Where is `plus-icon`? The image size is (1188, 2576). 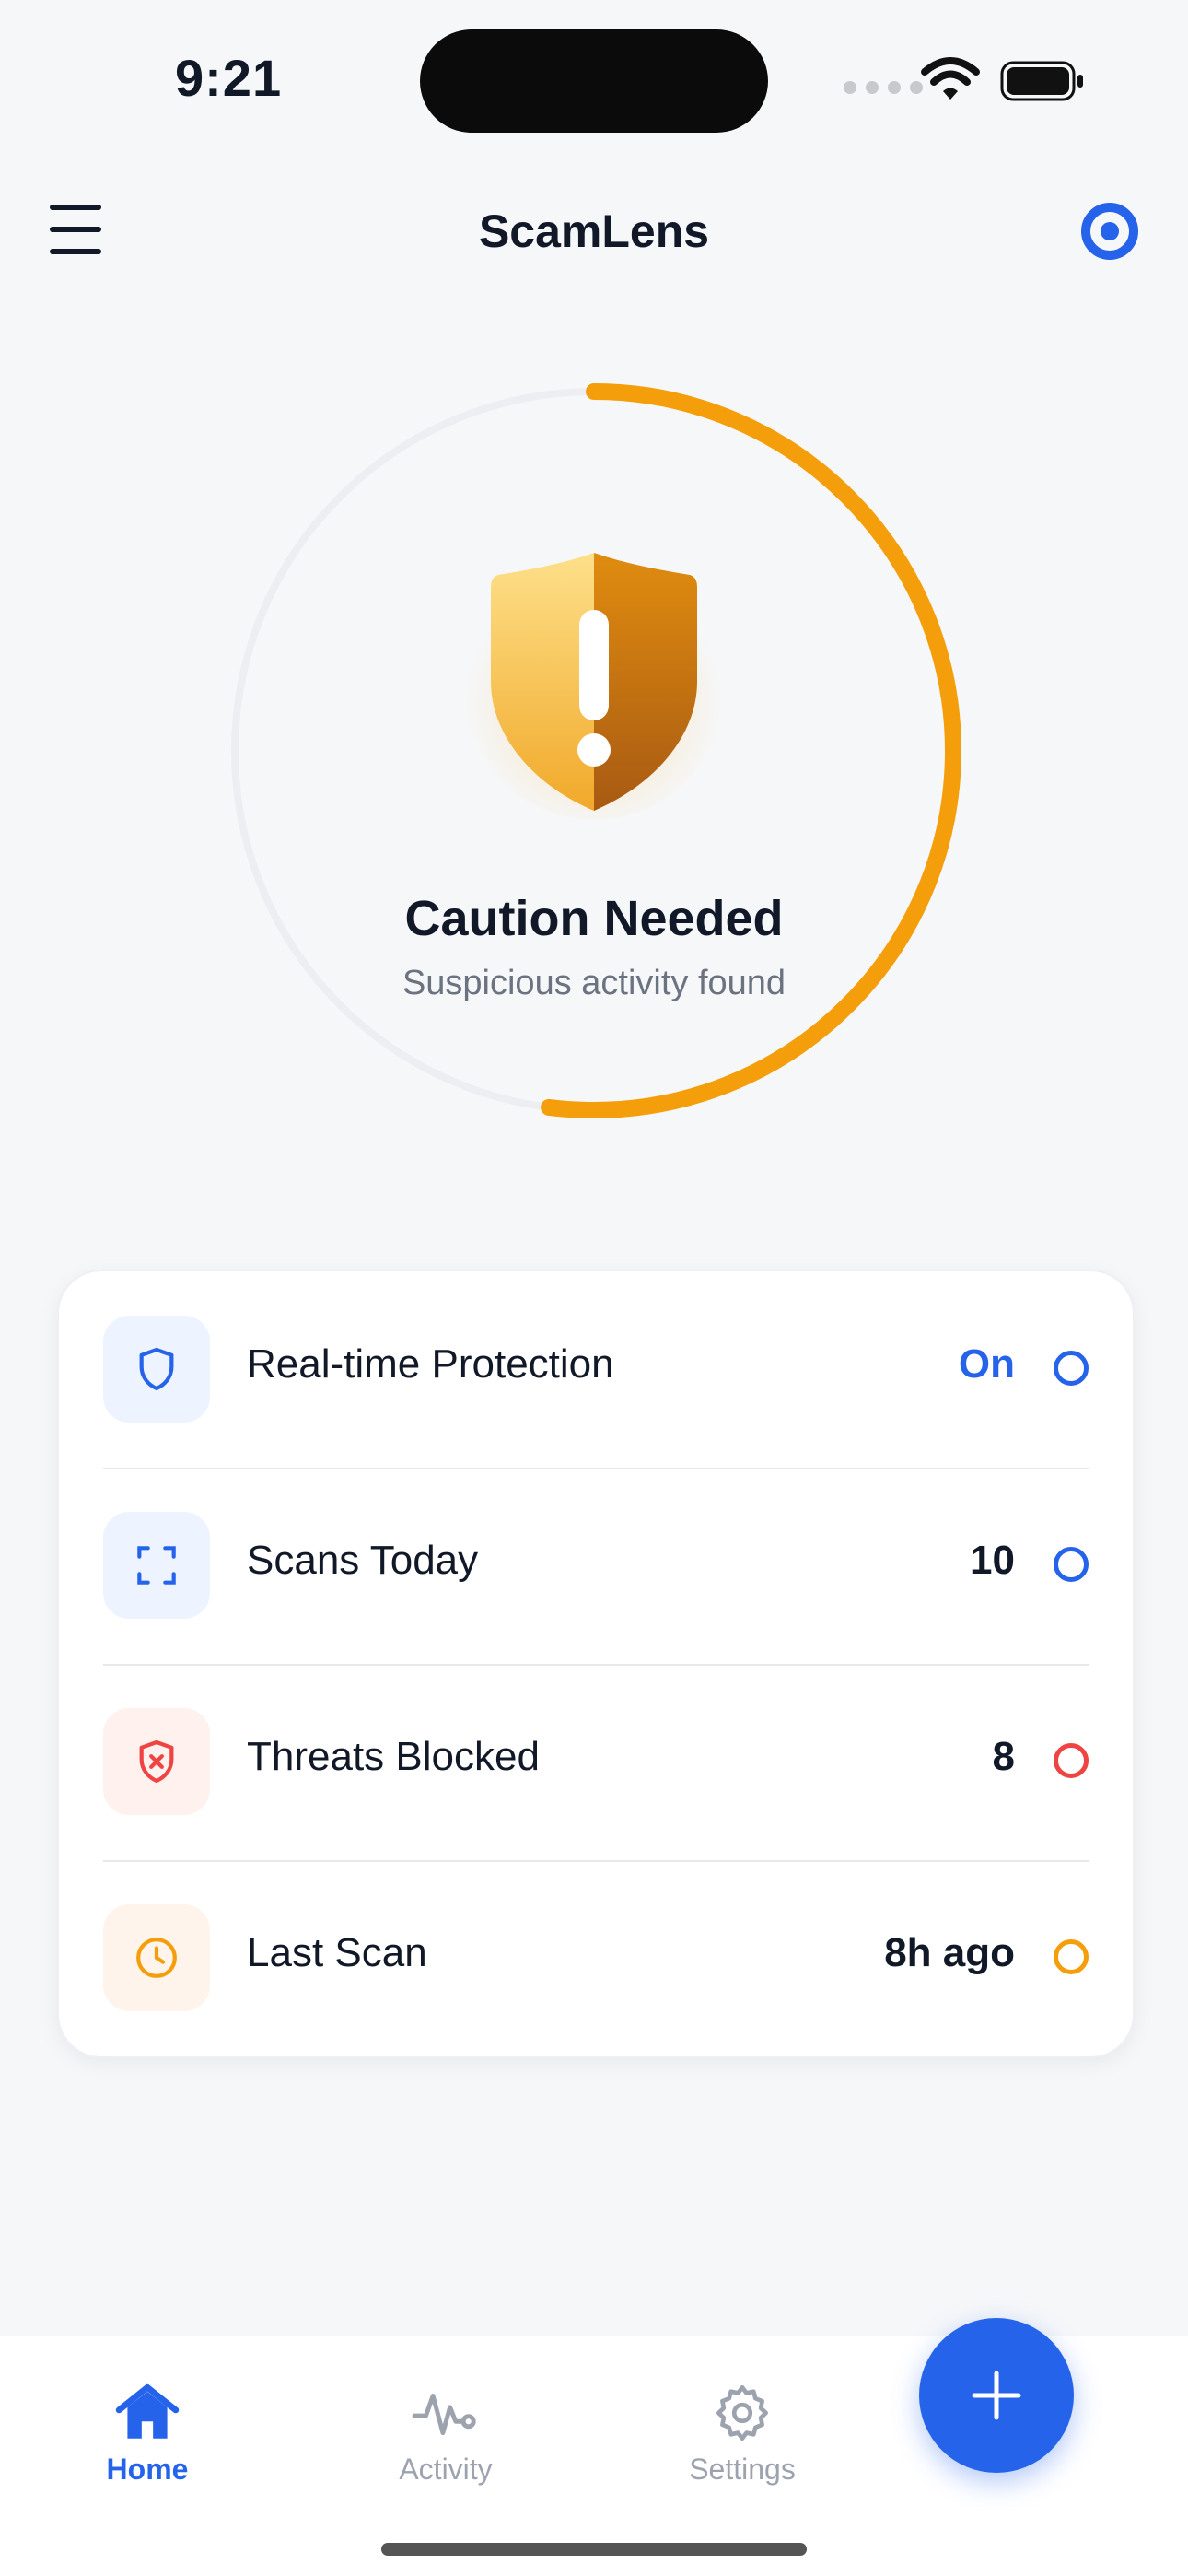 plus-icon is located at coordinates (996, 2395).